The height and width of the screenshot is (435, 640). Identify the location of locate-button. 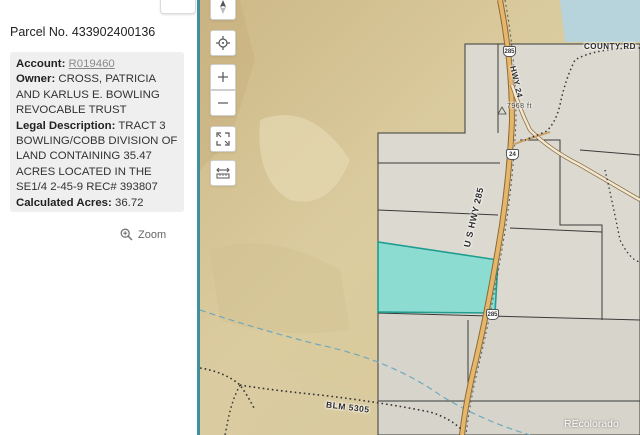
(223, 43).